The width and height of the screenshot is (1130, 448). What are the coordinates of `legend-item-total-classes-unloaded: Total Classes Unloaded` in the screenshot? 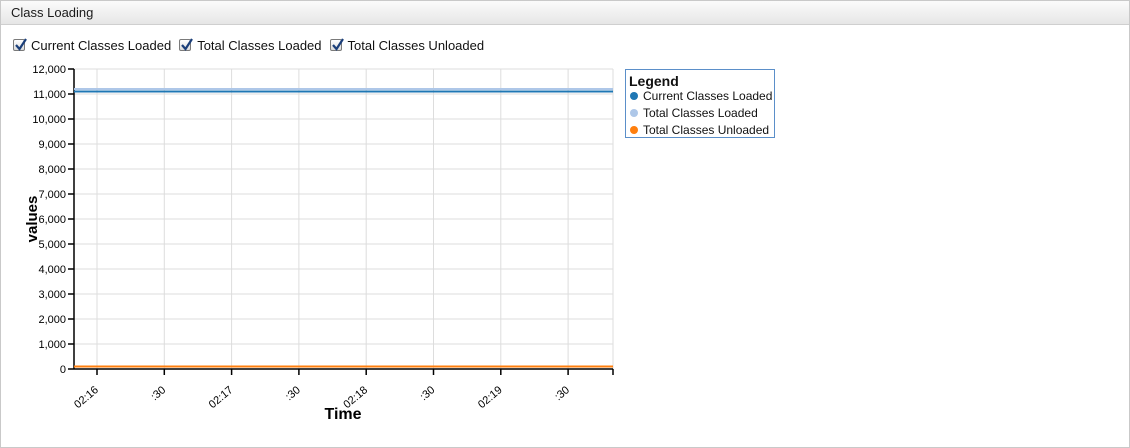 It's located at (699, 130).